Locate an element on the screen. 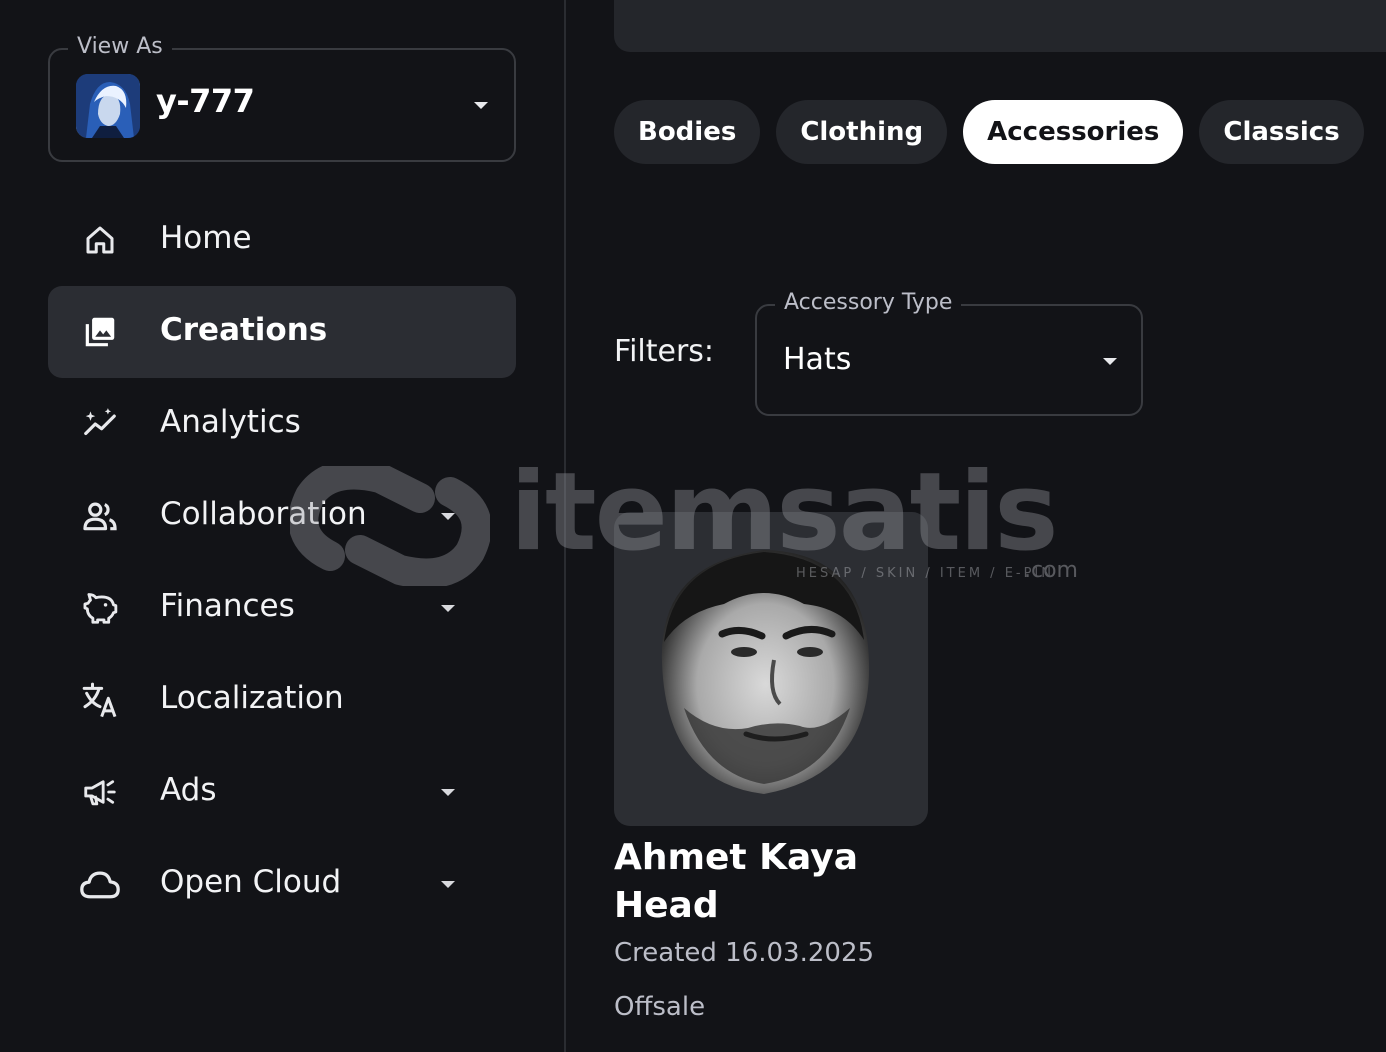 This screenshot has height=1052, width=1386. sidebar-item-analytics: Analytics is located at coordinates (282, 424).